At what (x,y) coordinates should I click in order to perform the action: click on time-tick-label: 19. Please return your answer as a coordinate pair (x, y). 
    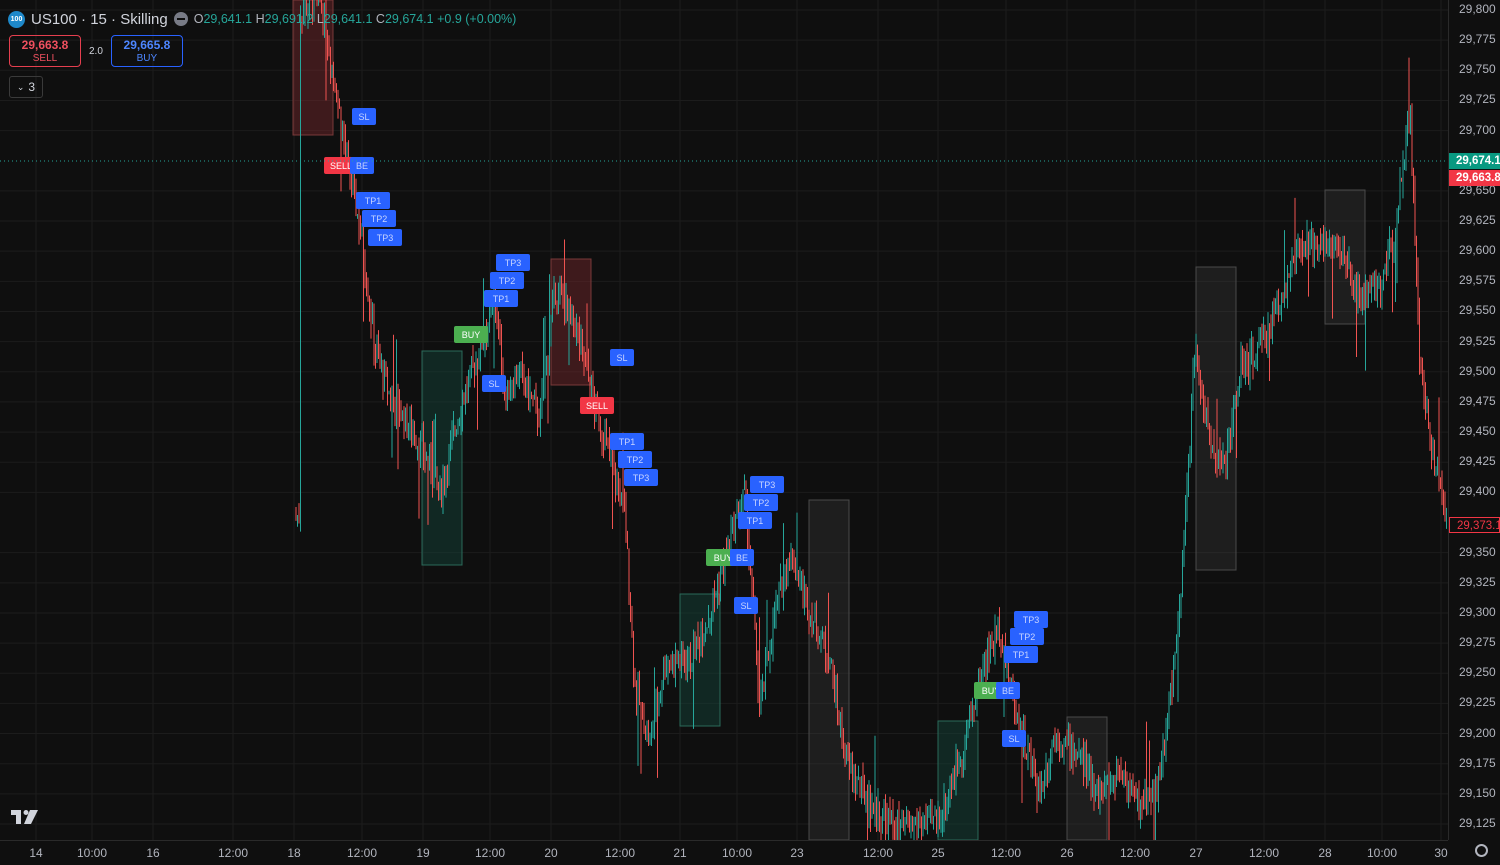
    Looking at the image, I should click on (423, 853).